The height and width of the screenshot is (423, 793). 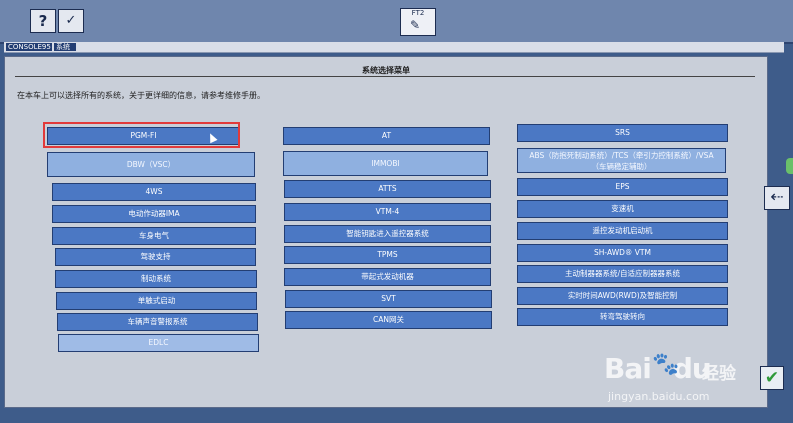 What do you see at coordinates (386, 70) in the screenshot?
I see `panel-title: 系统选择菜单` at bounding box center [386, 70].